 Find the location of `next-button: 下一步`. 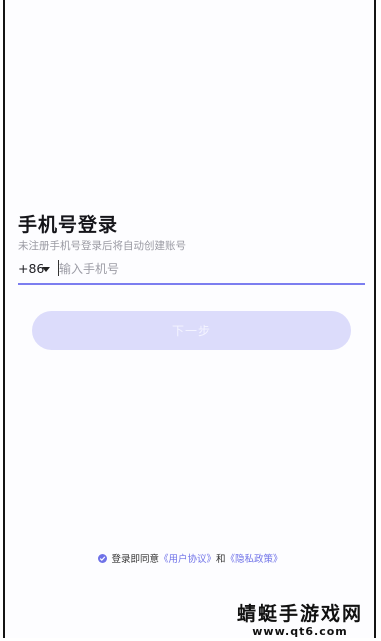

next-button: 下一步 is located at coordinates (191, 330).